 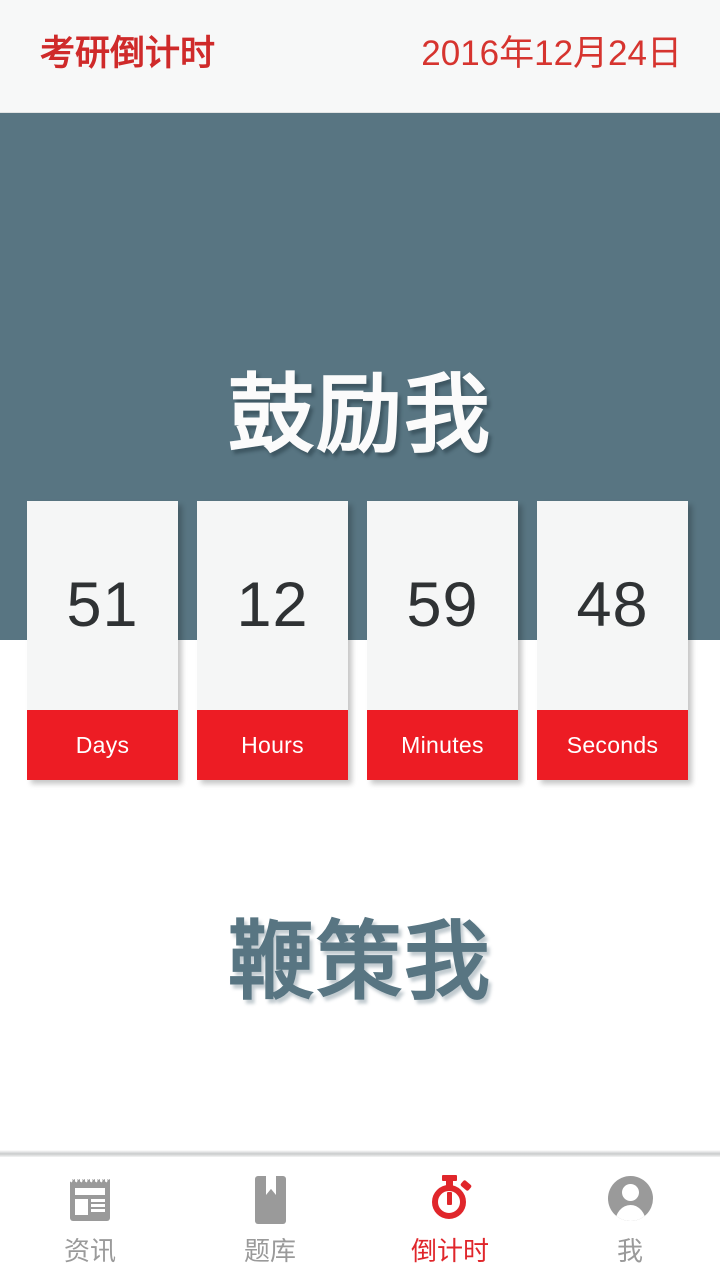 I want to click on tab-question-bank: 题库, so click(x=270, y=1218).